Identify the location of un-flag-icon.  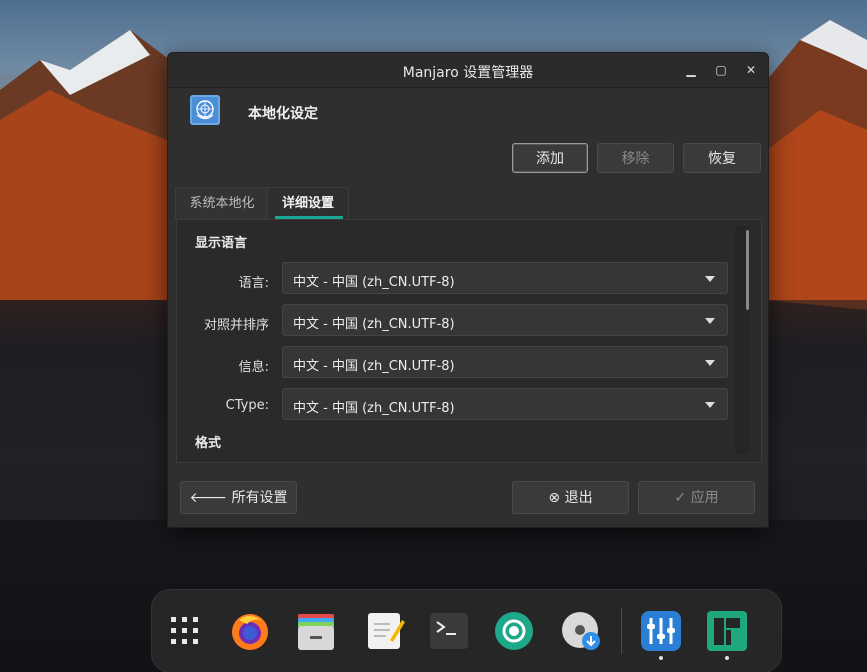
(205, 110).